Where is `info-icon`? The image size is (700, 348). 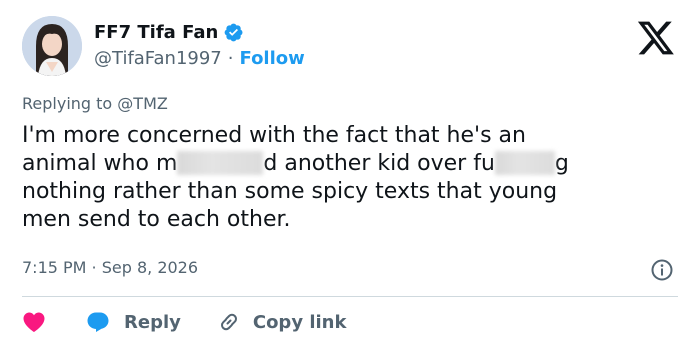 info-icon is located at coordinates (662, 270).